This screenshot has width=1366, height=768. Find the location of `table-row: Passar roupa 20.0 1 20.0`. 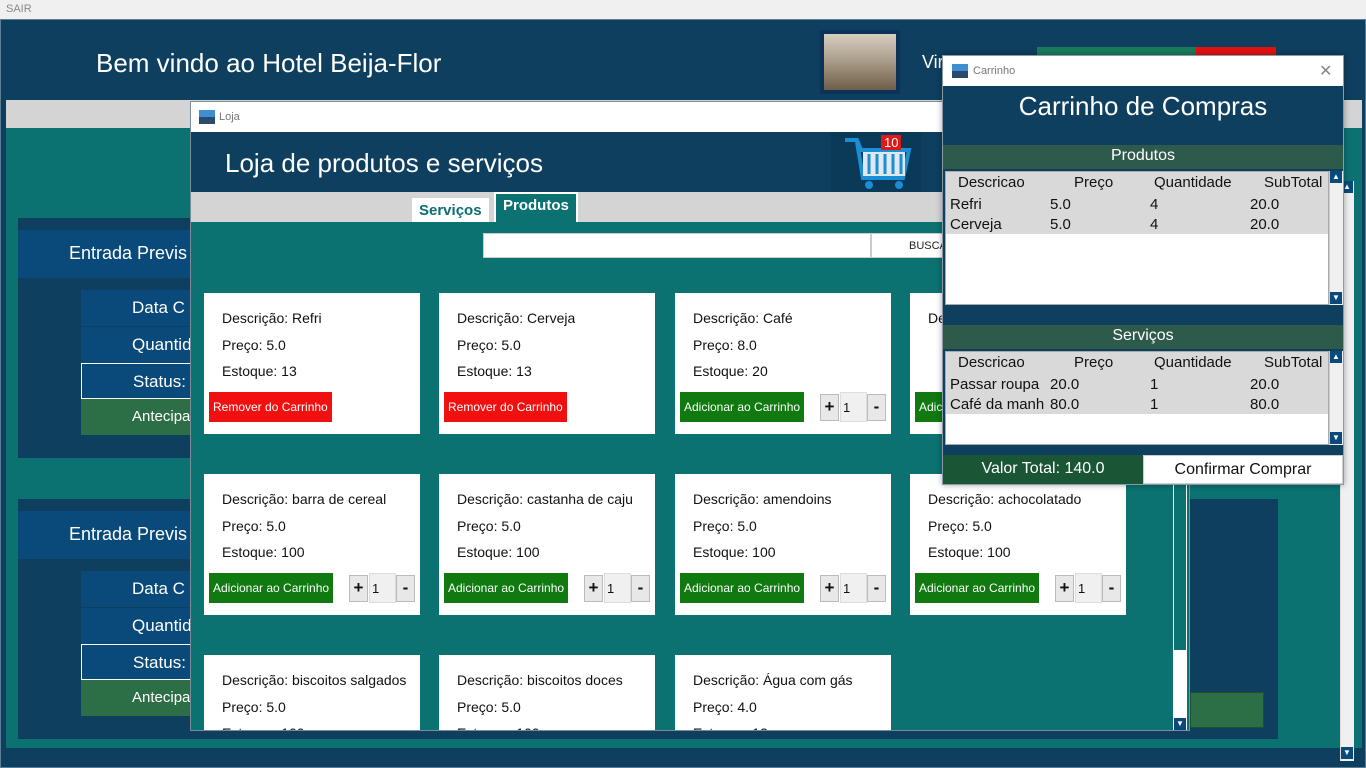

table-row: Passar roupa 20.0 1 20.0 is located at coordinates (1137, 384).